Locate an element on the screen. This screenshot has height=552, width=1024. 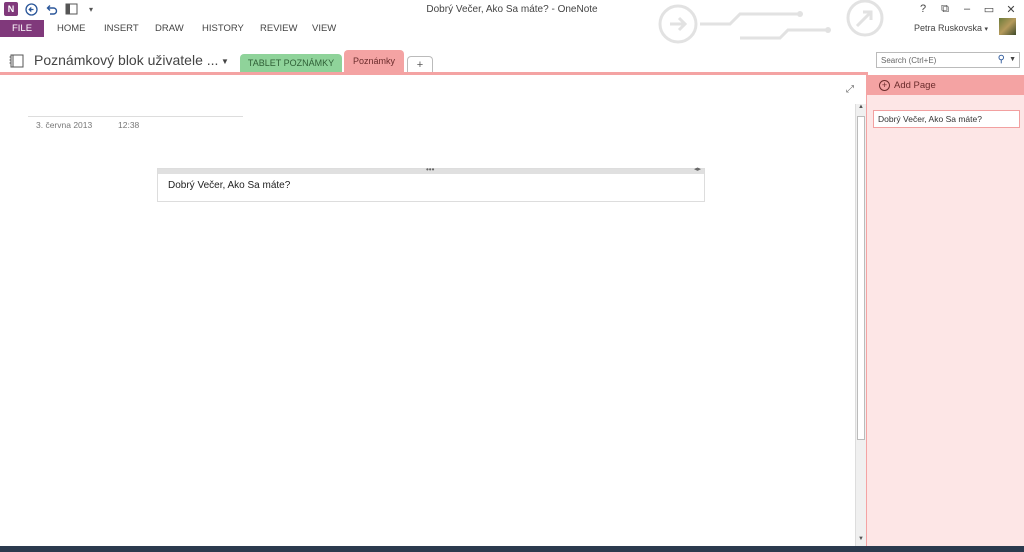
tab-section-poznamky: Poznámky is located at coordinates (374, 61).